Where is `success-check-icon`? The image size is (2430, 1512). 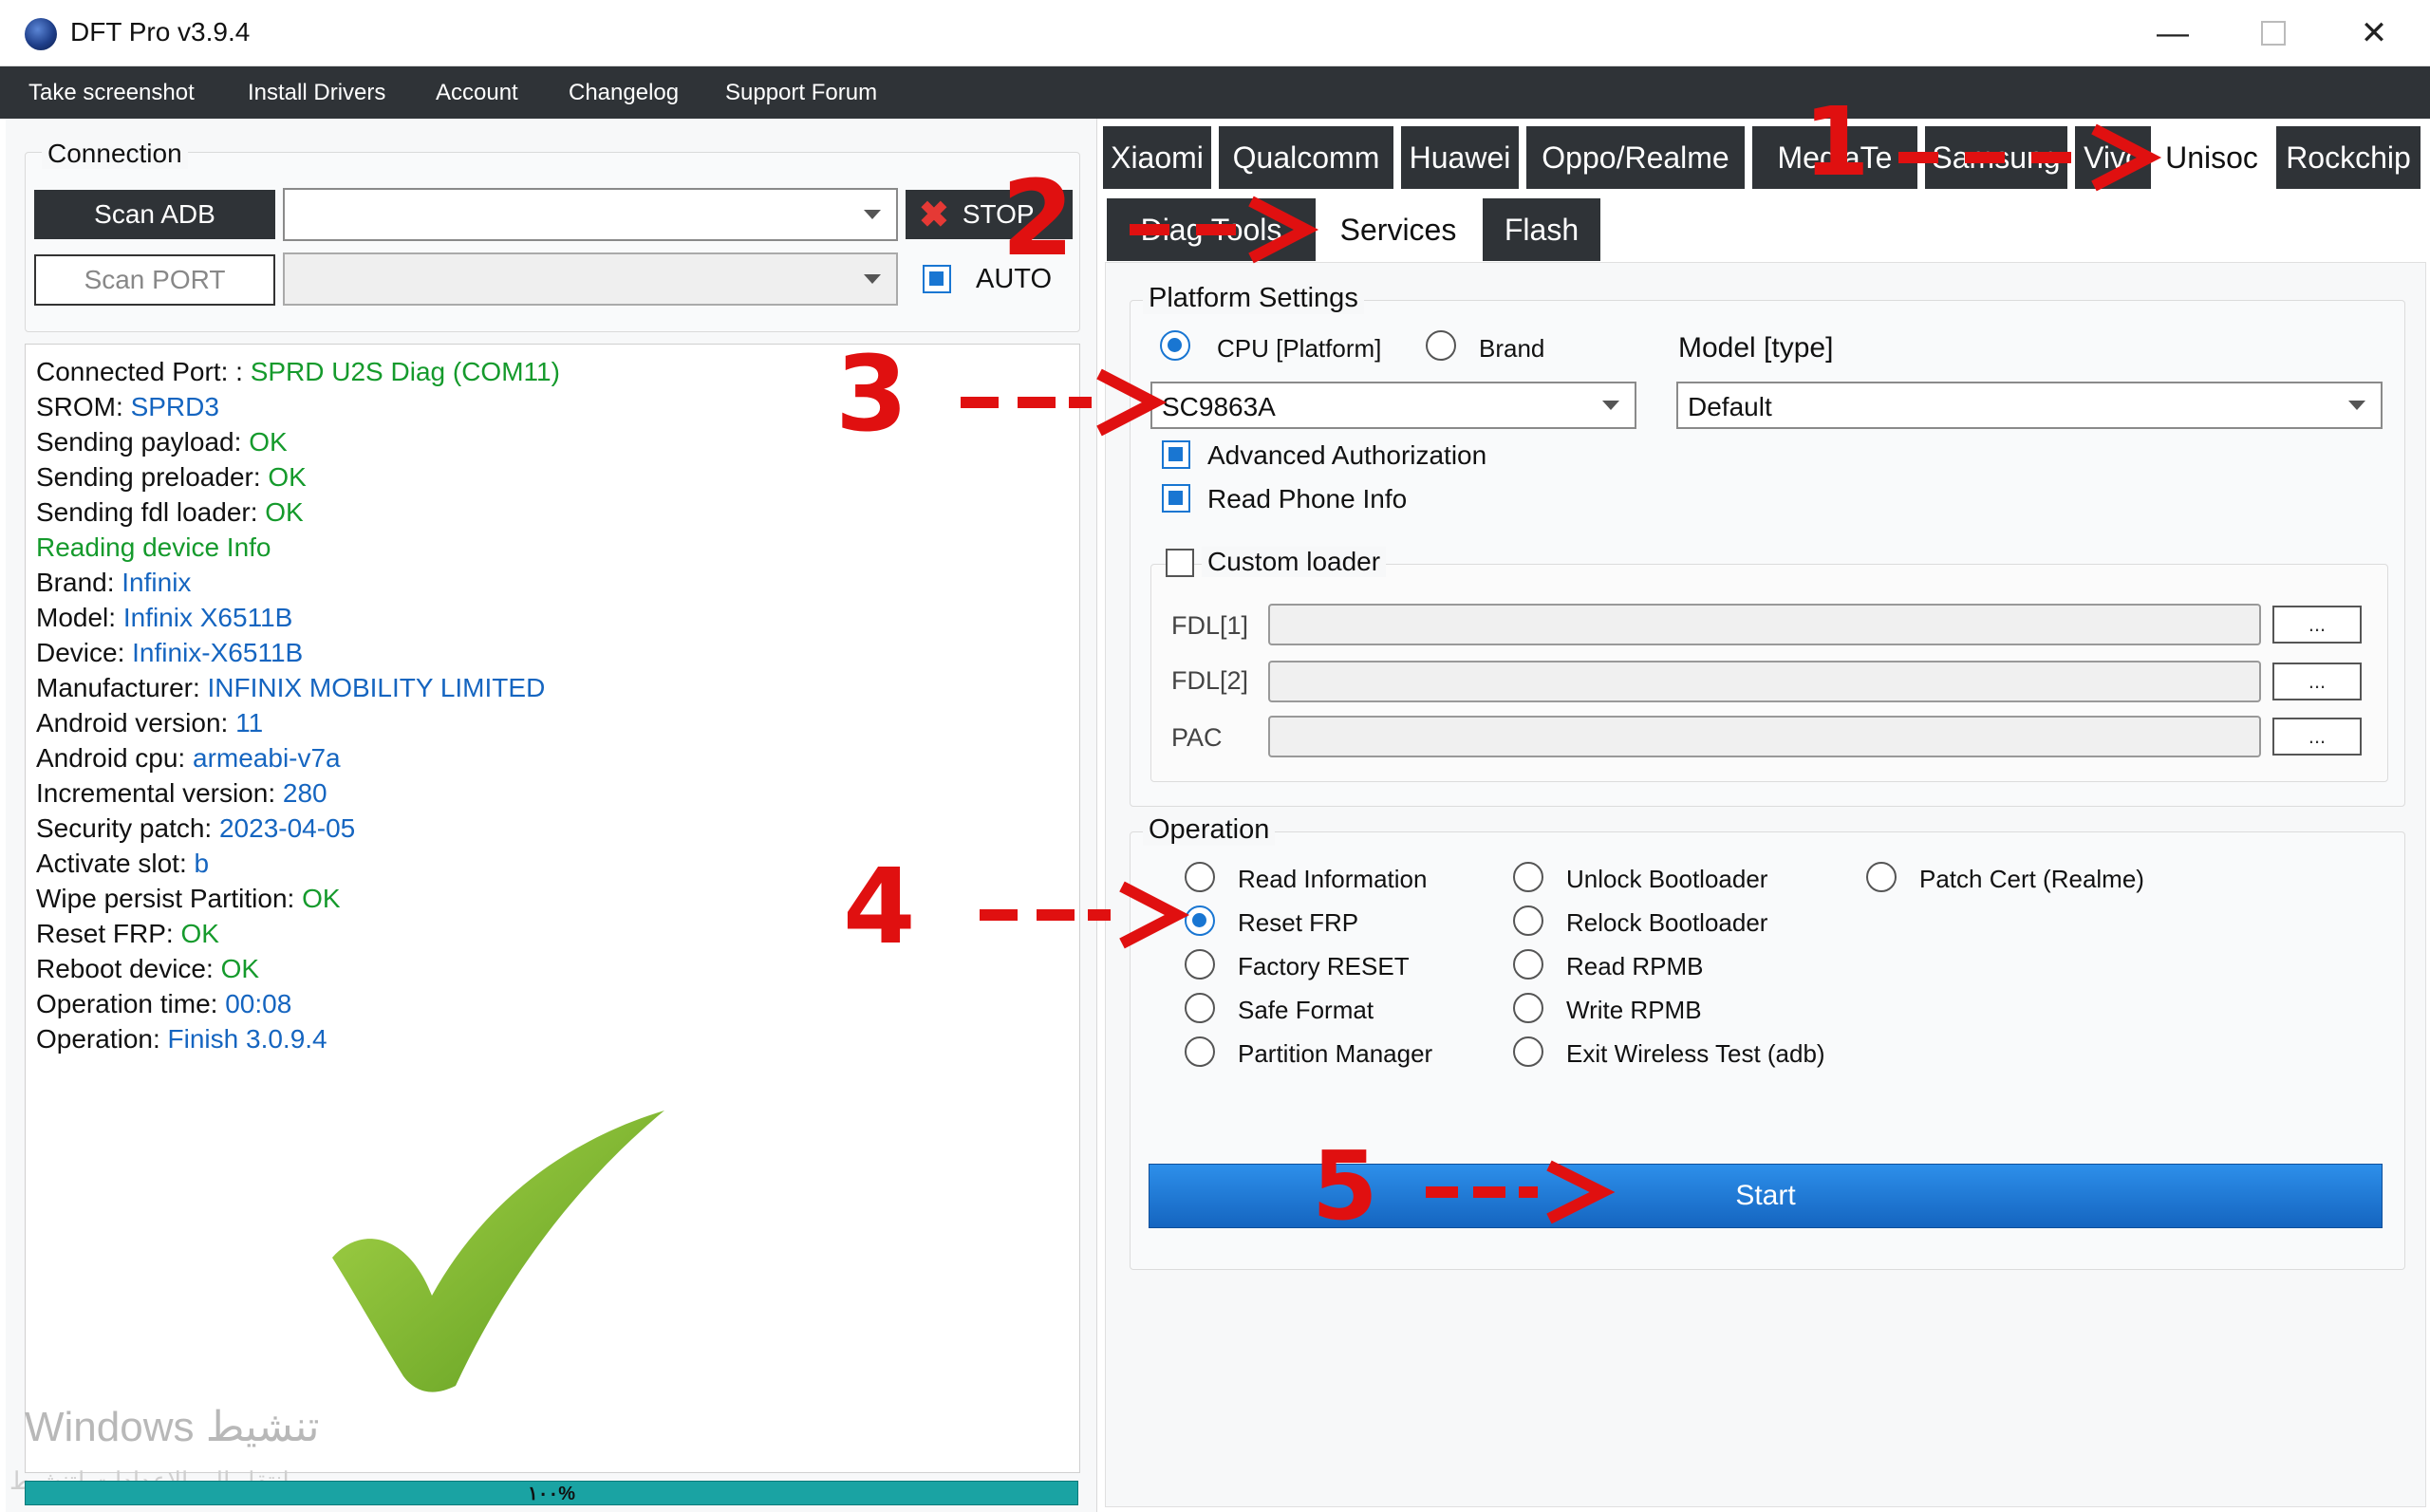
success-check-icon is located at coordinates (498, 1251).